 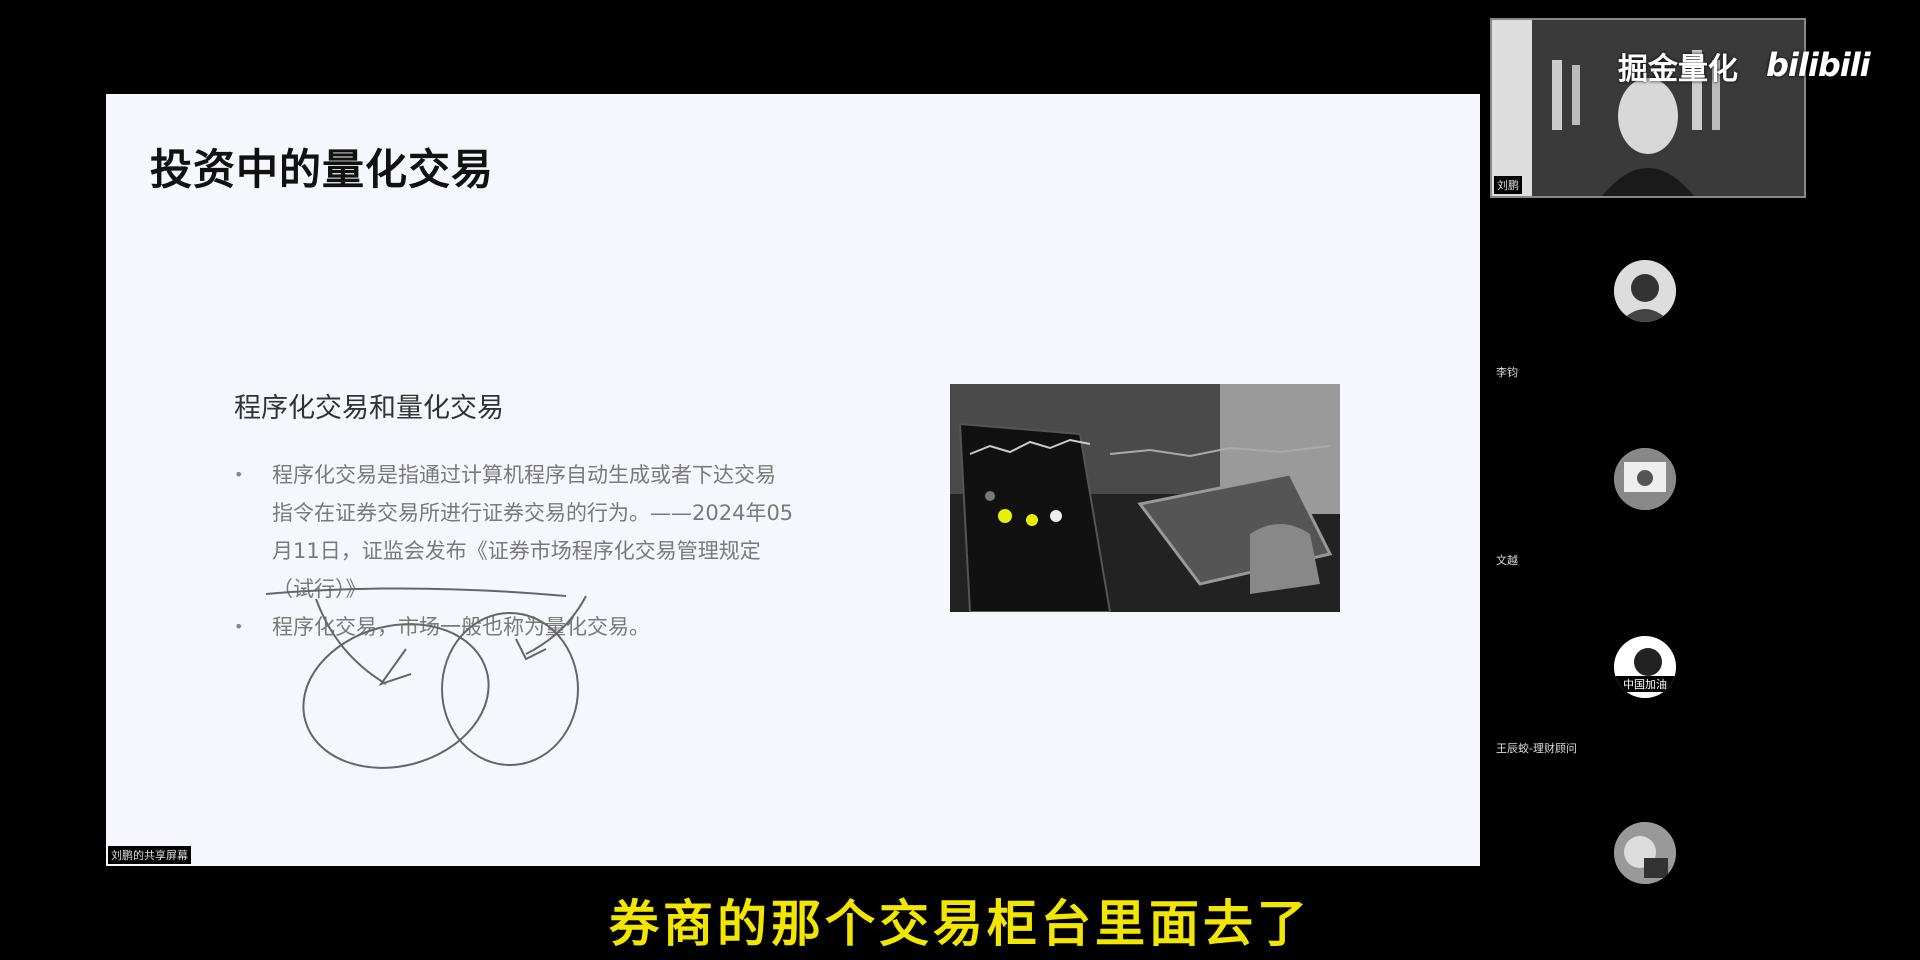 What do you see at coordinates (1507, 372) in the screenshot?
I see `participant-name: 李钧` at bounding box center [1507, 372].